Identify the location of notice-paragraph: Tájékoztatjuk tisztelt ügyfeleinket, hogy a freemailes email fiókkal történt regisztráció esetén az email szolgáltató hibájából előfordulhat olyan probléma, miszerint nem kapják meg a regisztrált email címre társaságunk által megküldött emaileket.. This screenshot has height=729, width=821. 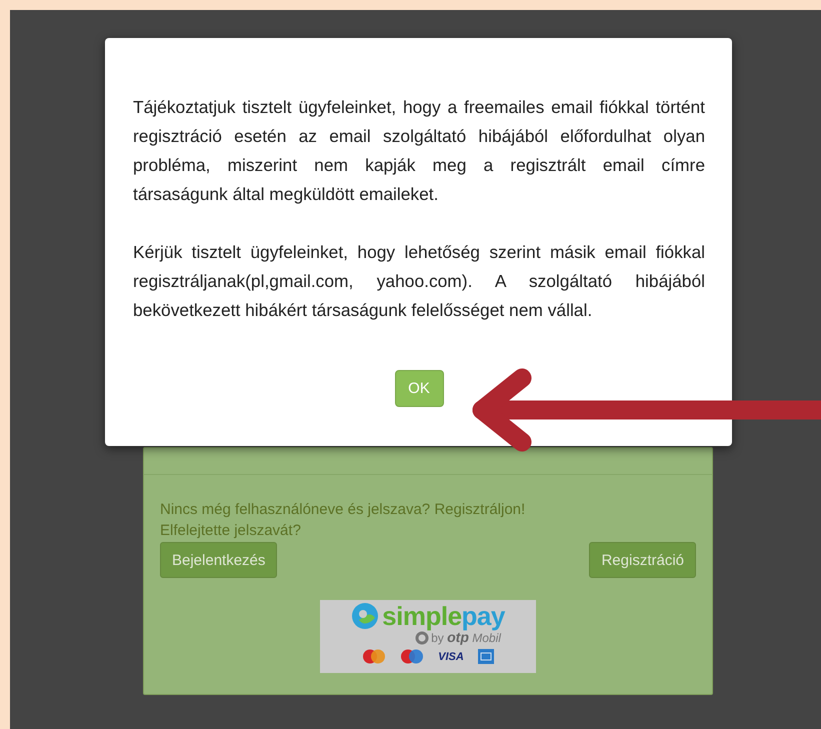
(419, 151).